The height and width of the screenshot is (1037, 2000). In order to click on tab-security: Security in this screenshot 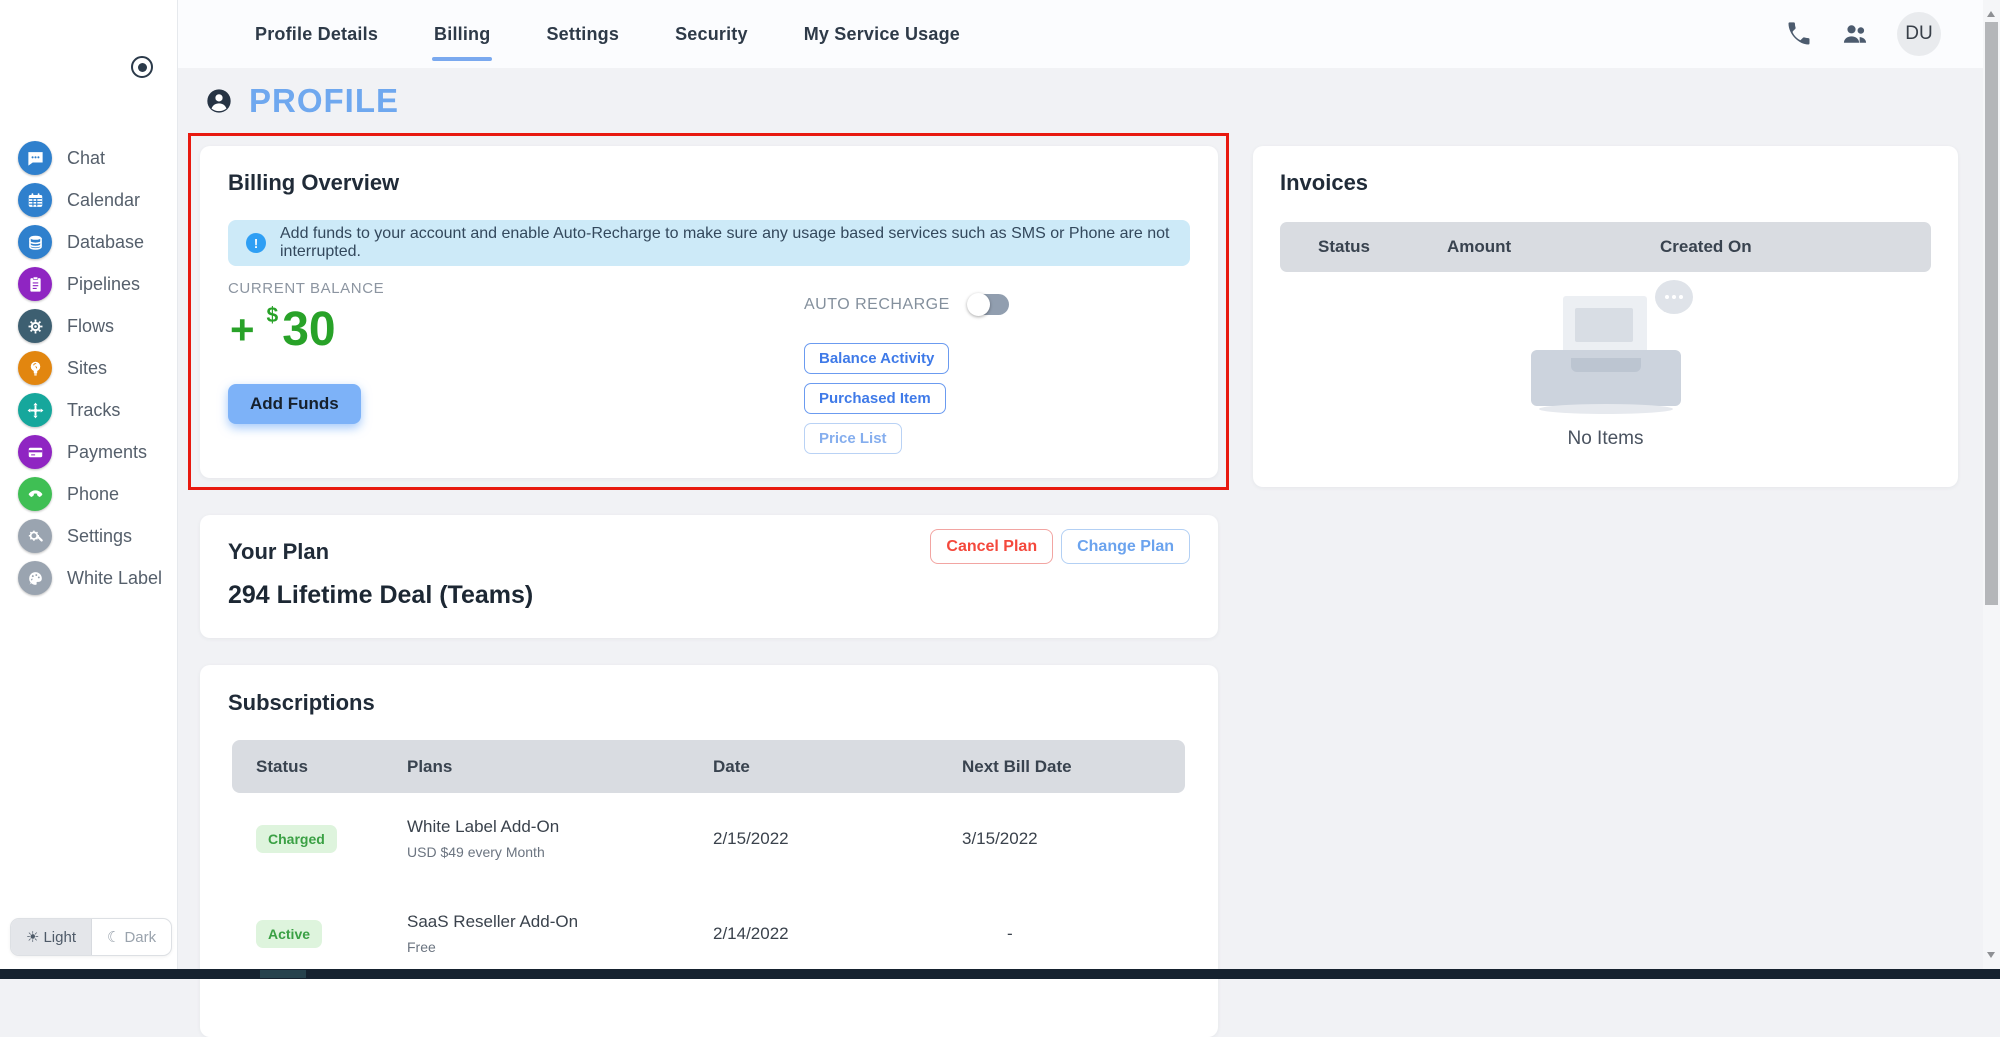, I will do `click(711, 34)`.